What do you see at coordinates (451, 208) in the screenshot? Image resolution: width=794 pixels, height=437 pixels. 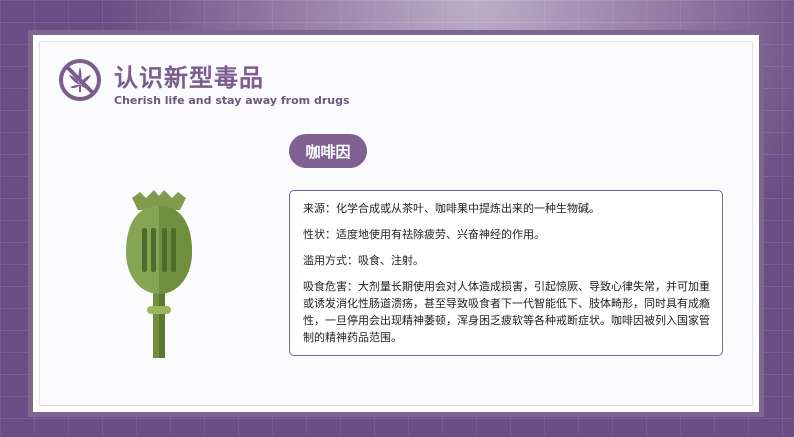 I see `drug-source: 来源：化学合成或从茶叶、咖啡果中提炼出来的一种生物碱。` at bounding box center [451, 208].